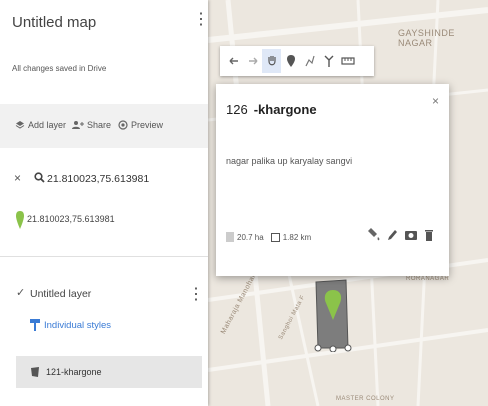 Image resolution: width=488 pixels, height=406 pixels. I want to click on paint-roller-icon, so click(35, 325).